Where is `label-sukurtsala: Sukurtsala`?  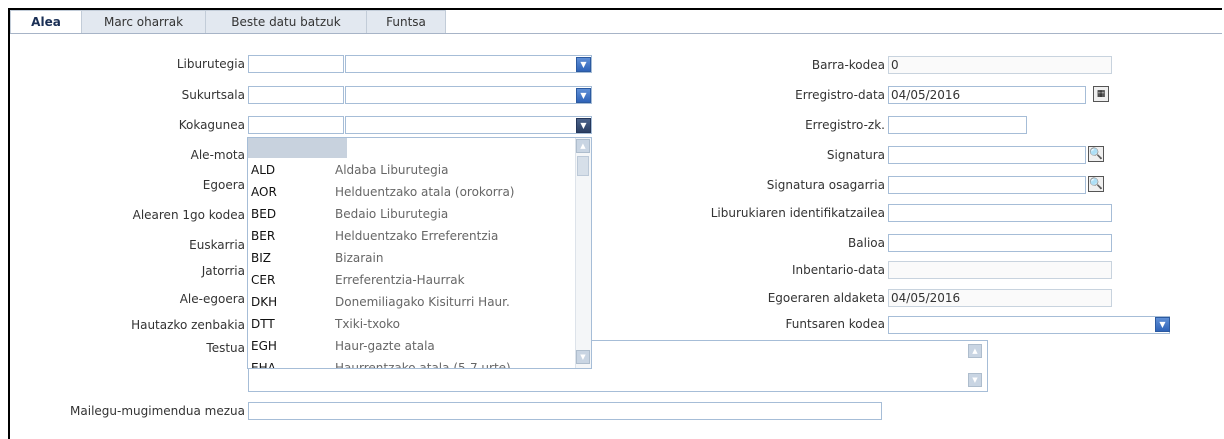 label-sukurtsala: Sukurtsala is located at coordinates (213, 95).